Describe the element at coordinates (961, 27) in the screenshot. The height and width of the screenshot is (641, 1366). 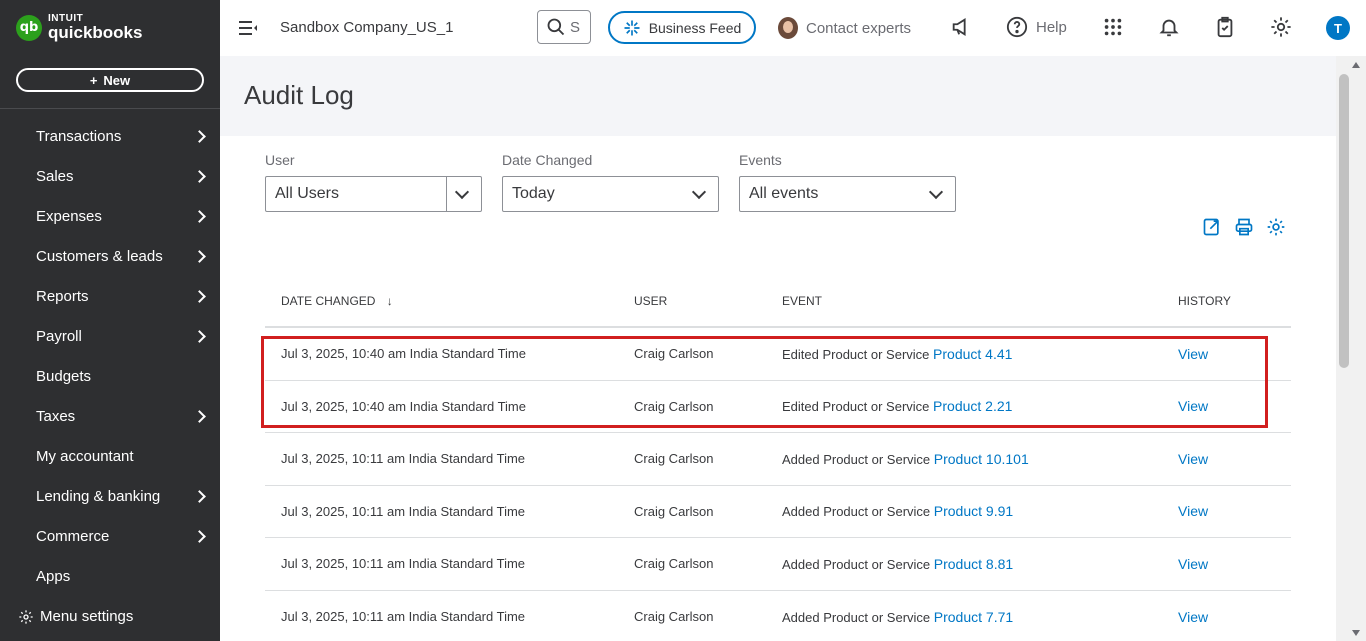
I see `megaphone-icon` at that location.